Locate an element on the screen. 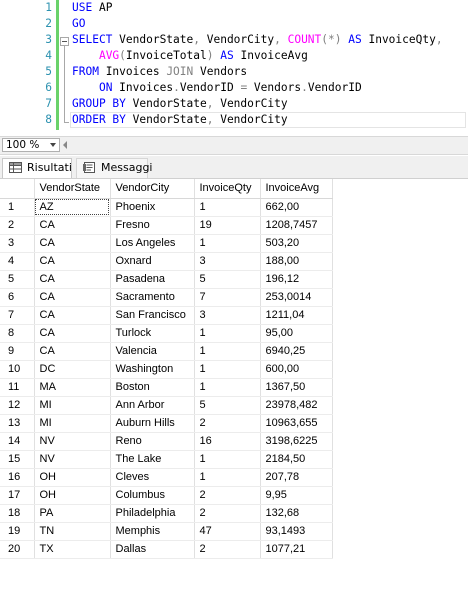 The width and height of the screenshot is (468, 590). table-cell: San Francisco is located at coordinates (152, 315).